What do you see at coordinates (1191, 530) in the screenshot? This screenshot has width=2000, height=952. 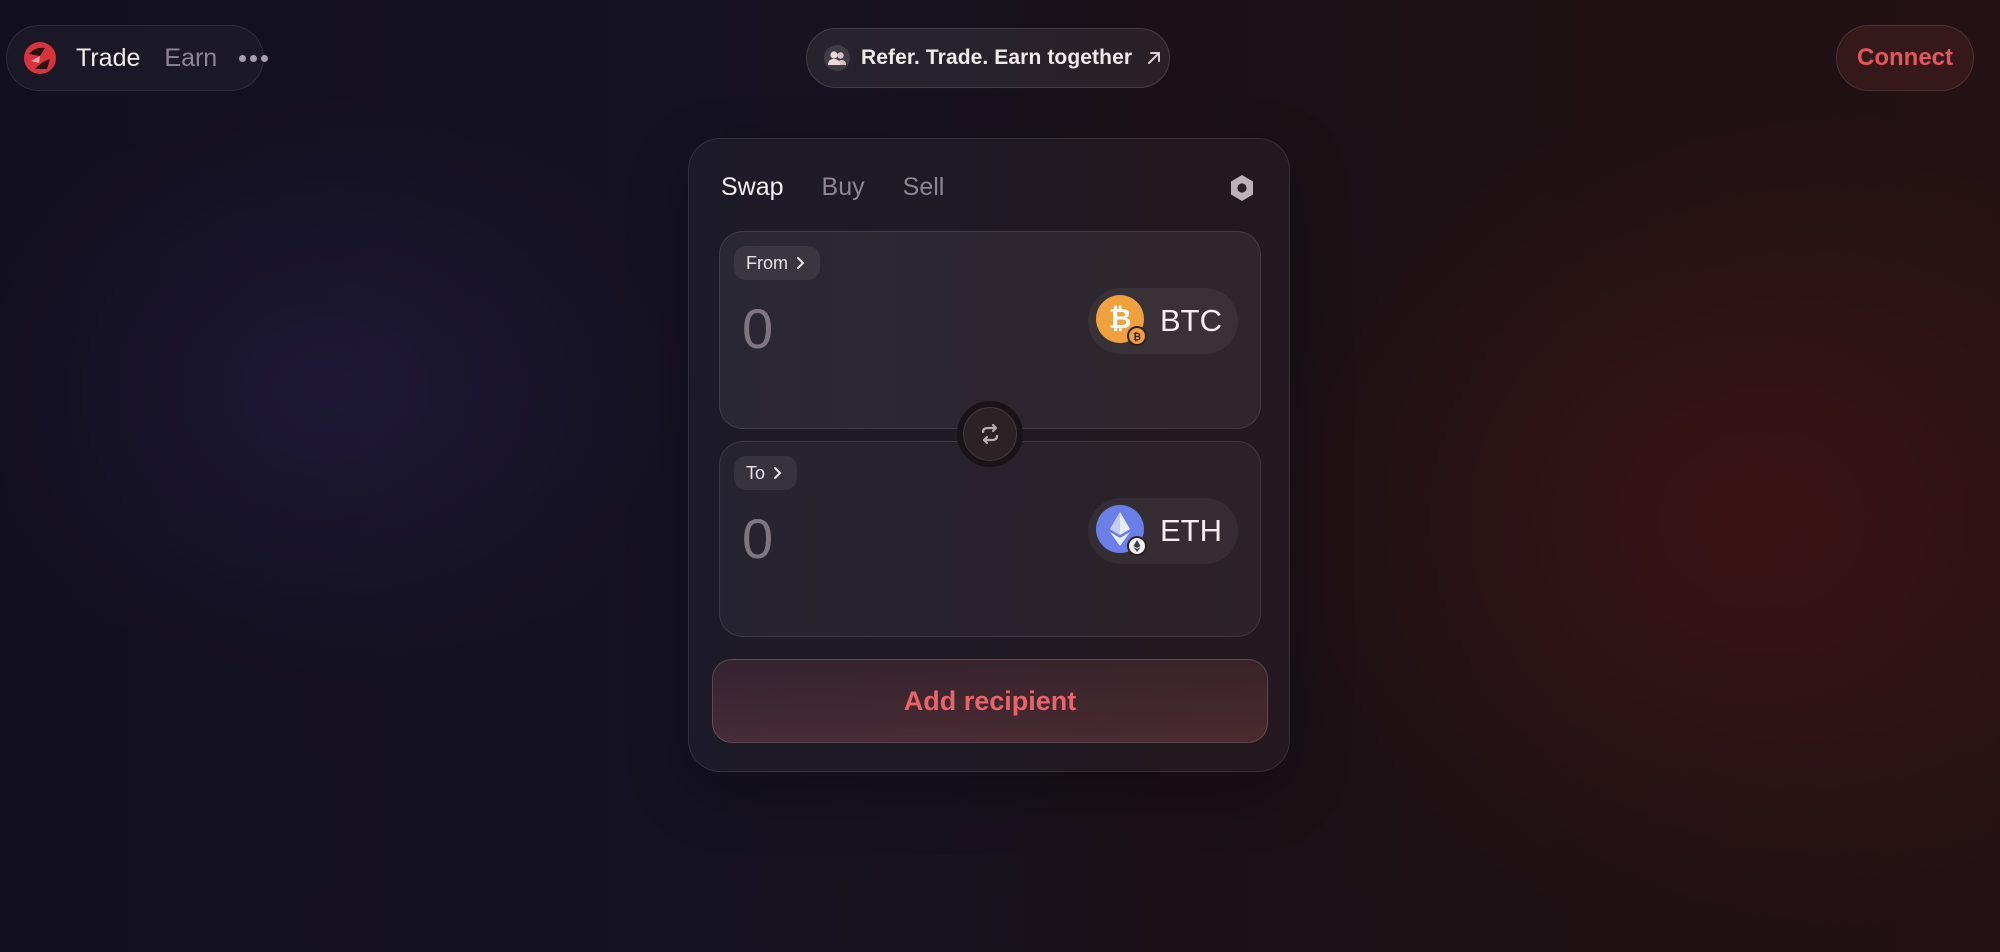 I see `to-token-symbol: ETH` at bounding box center [1191, 530].